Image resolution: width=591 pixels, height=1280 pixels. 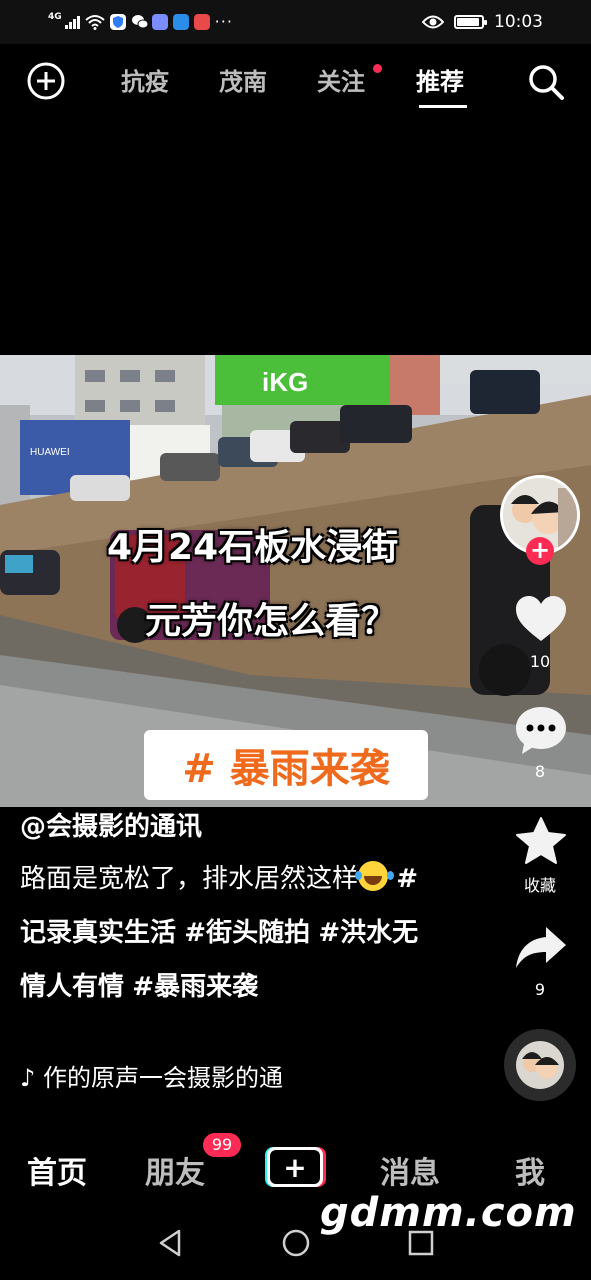 What do you see at coordinates (295, 22) in the screenshot?
I see `status-bar: 4G ··· 10:03` at bounding box center [295, 22].